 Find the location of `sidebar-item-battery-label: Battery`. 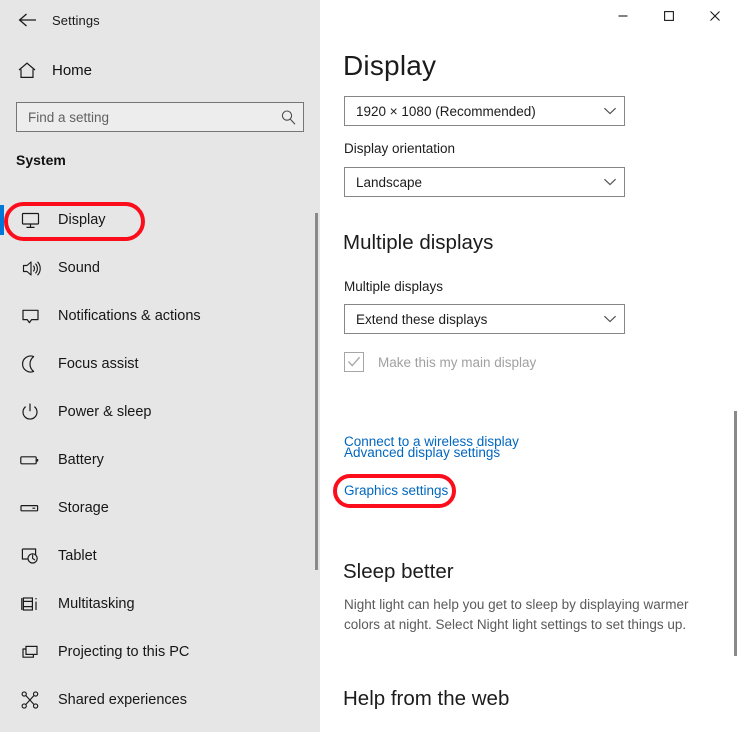

sidebar-item-battery-label: Battery is located at coordinates (81, 460).